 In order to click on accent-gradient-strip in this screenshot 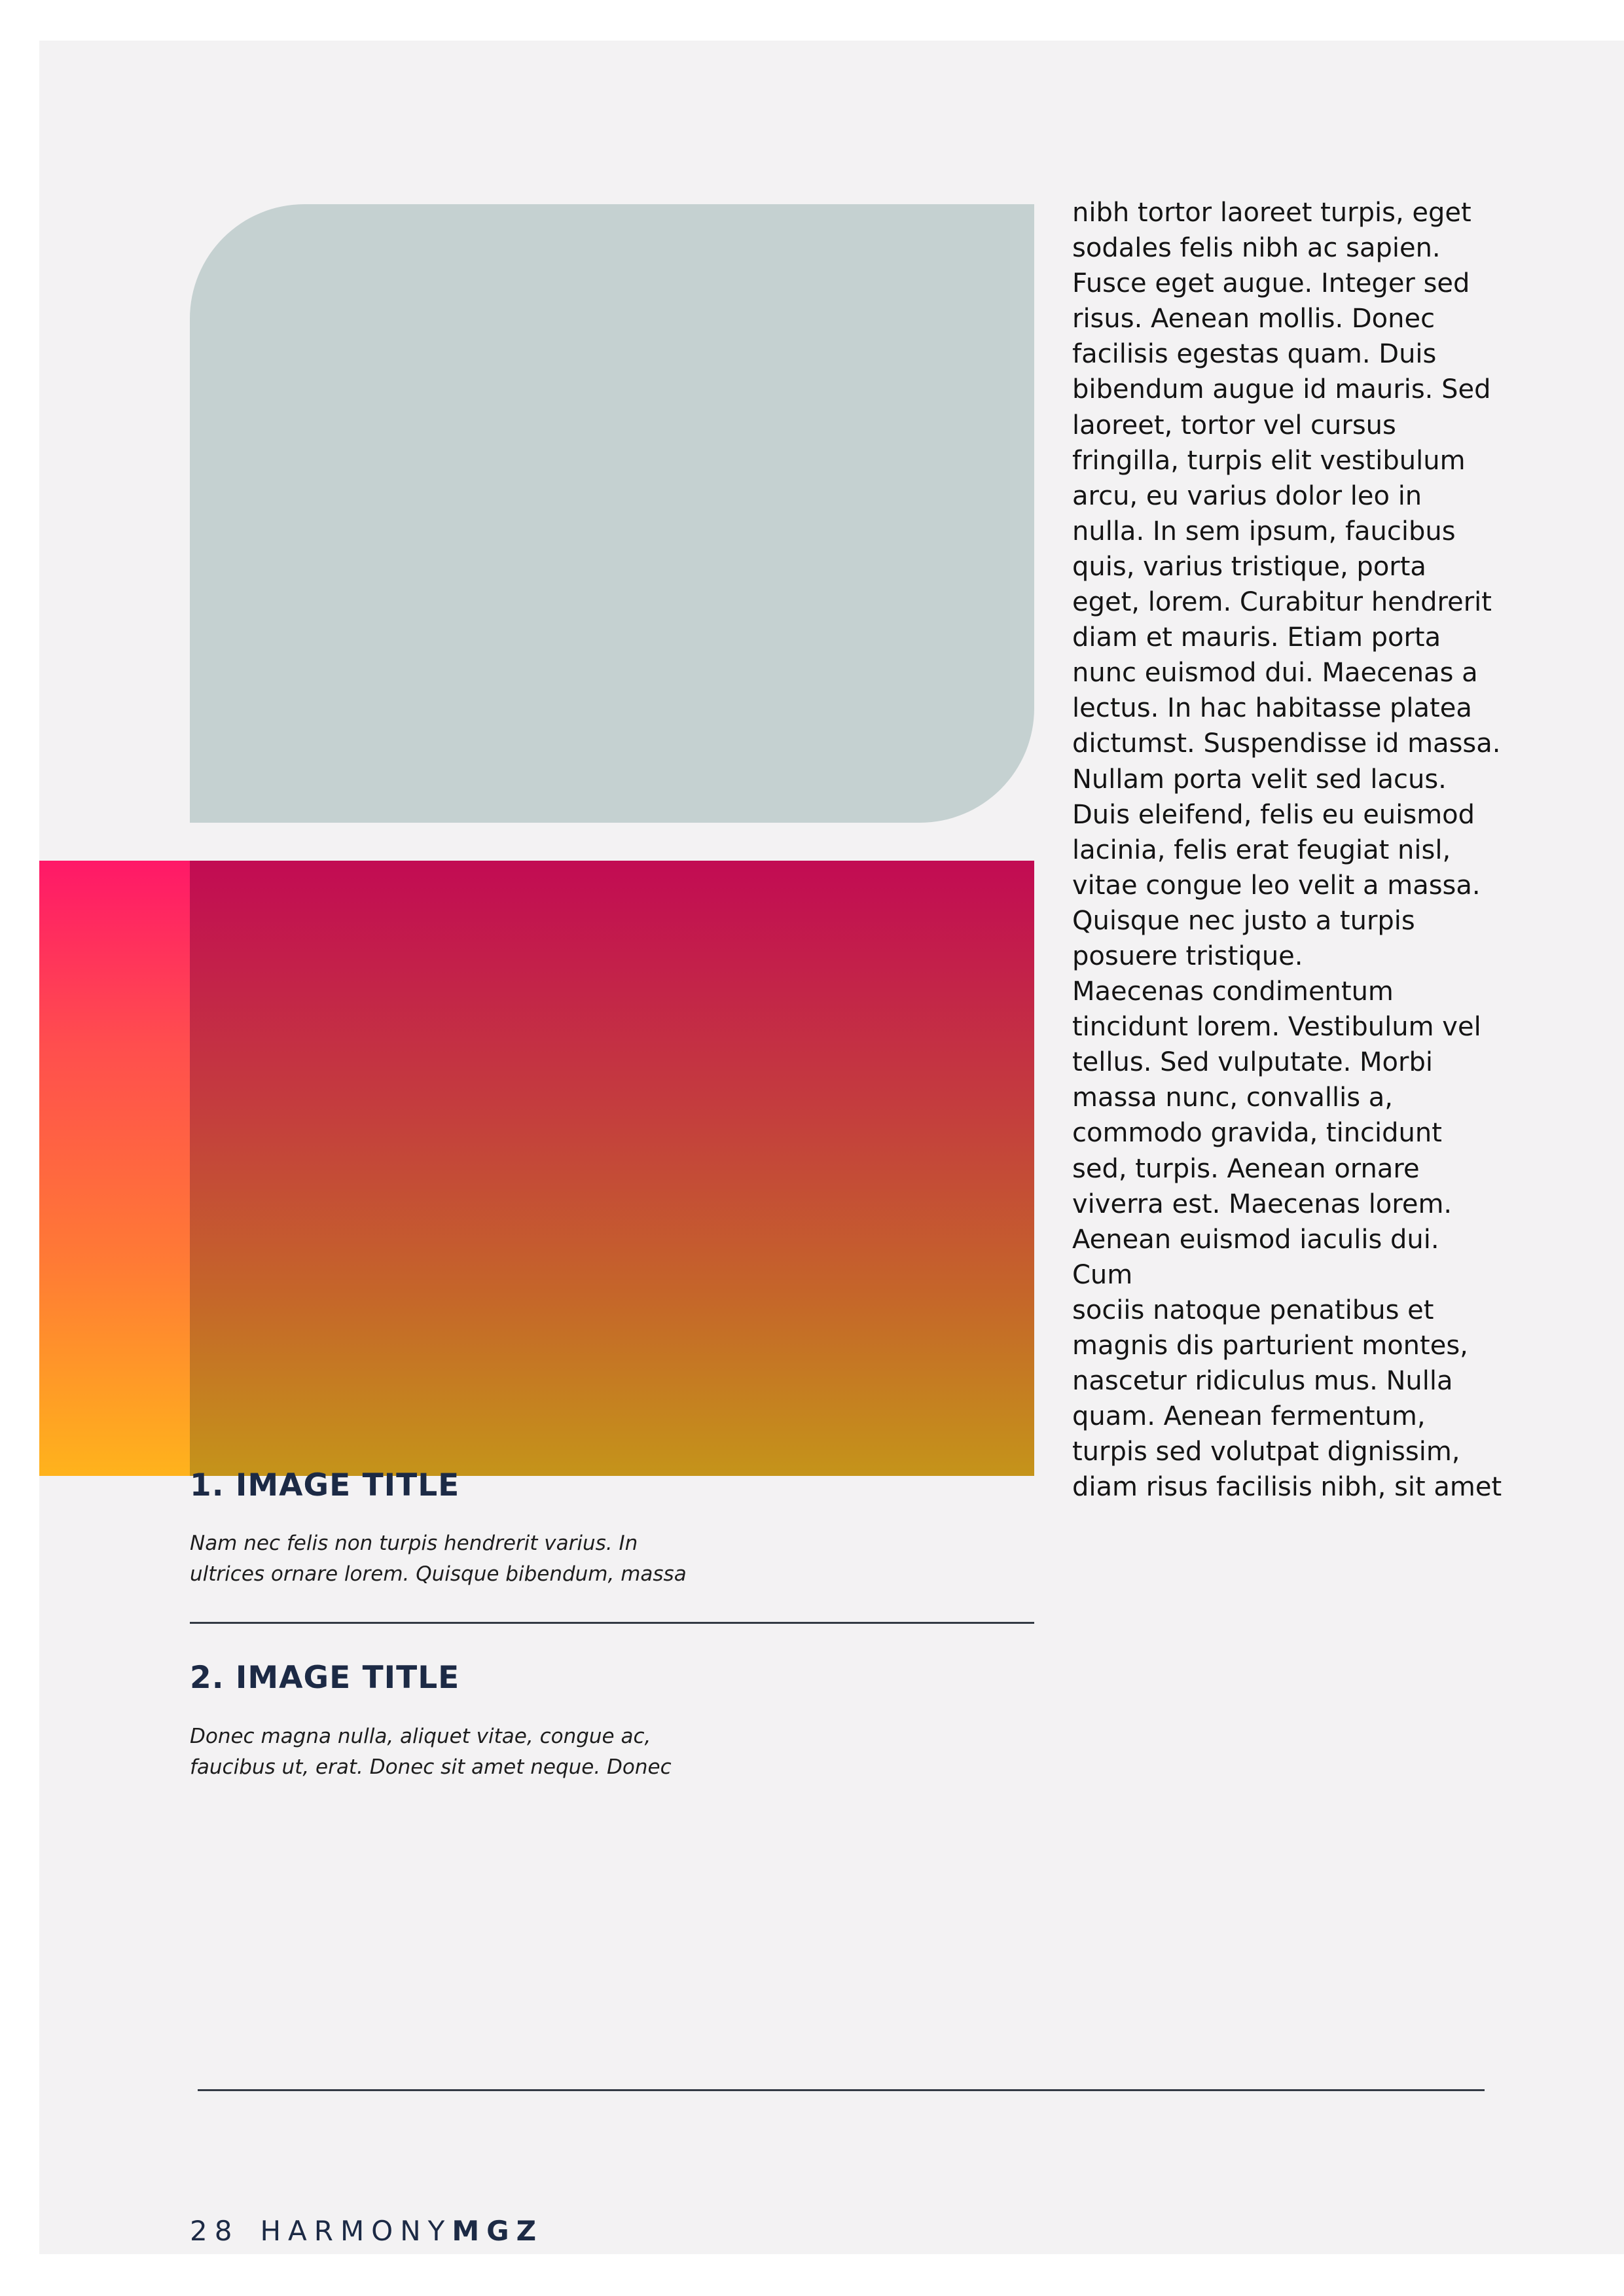, I will do `click(115, 1168)`.